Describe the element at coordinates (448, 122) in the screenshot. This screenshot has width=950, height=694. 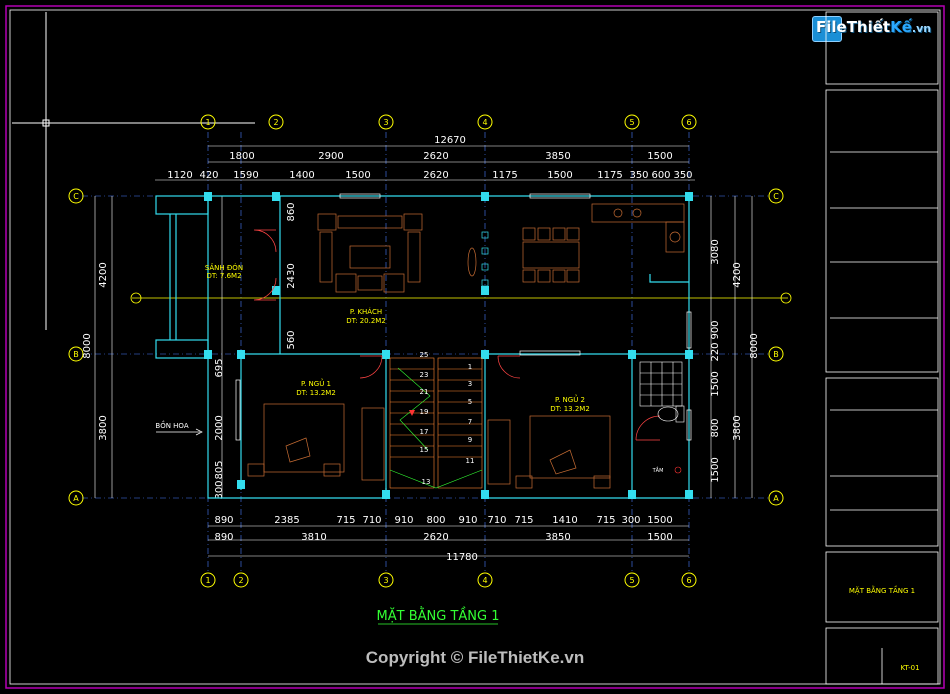
I see `axis-bubbles-top: 1 2 3 4 5 6` at that location.